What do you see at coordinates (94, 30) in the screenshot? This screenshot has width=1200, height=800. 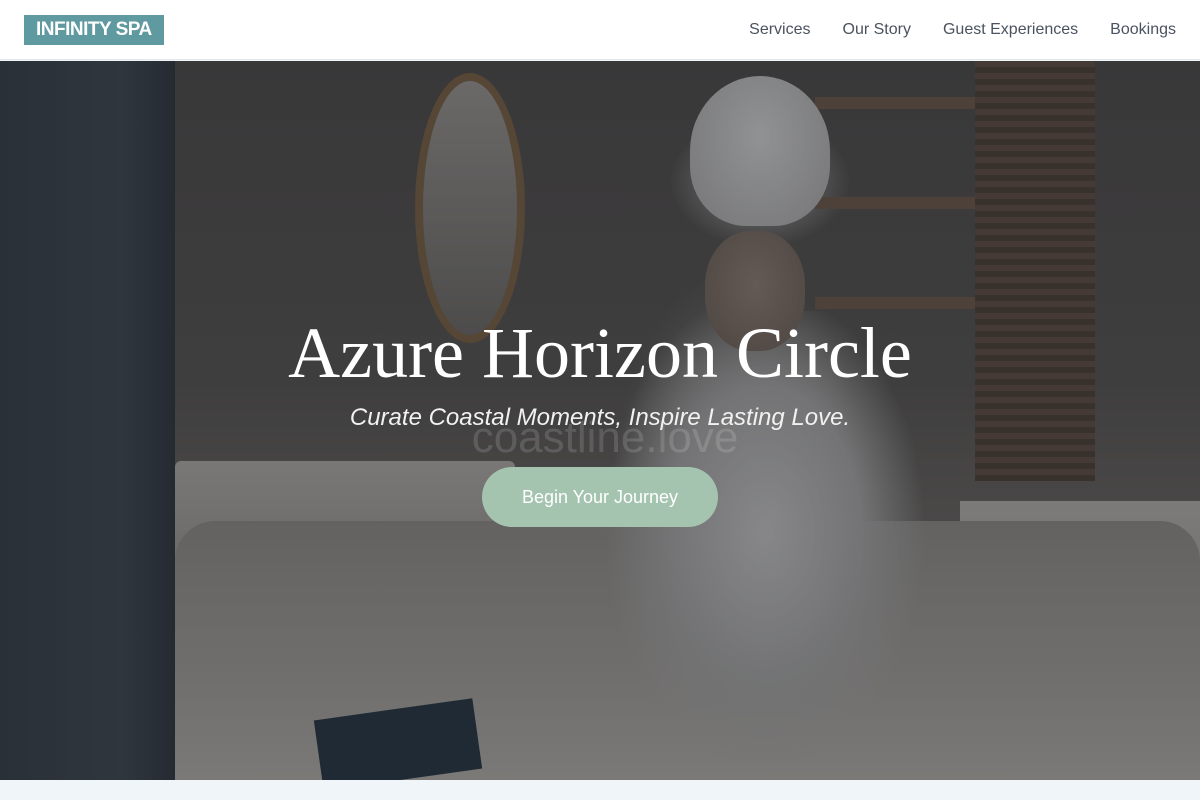 I see `brand-logo: INFINITY SPA` at bounding box center [94, 30].